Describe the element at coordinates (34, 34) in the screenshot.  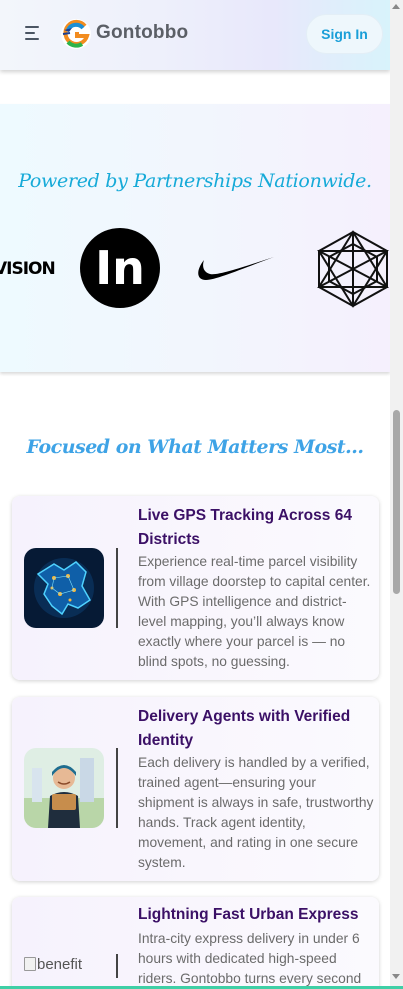
I see `hamburger-menu-icon` at that location.